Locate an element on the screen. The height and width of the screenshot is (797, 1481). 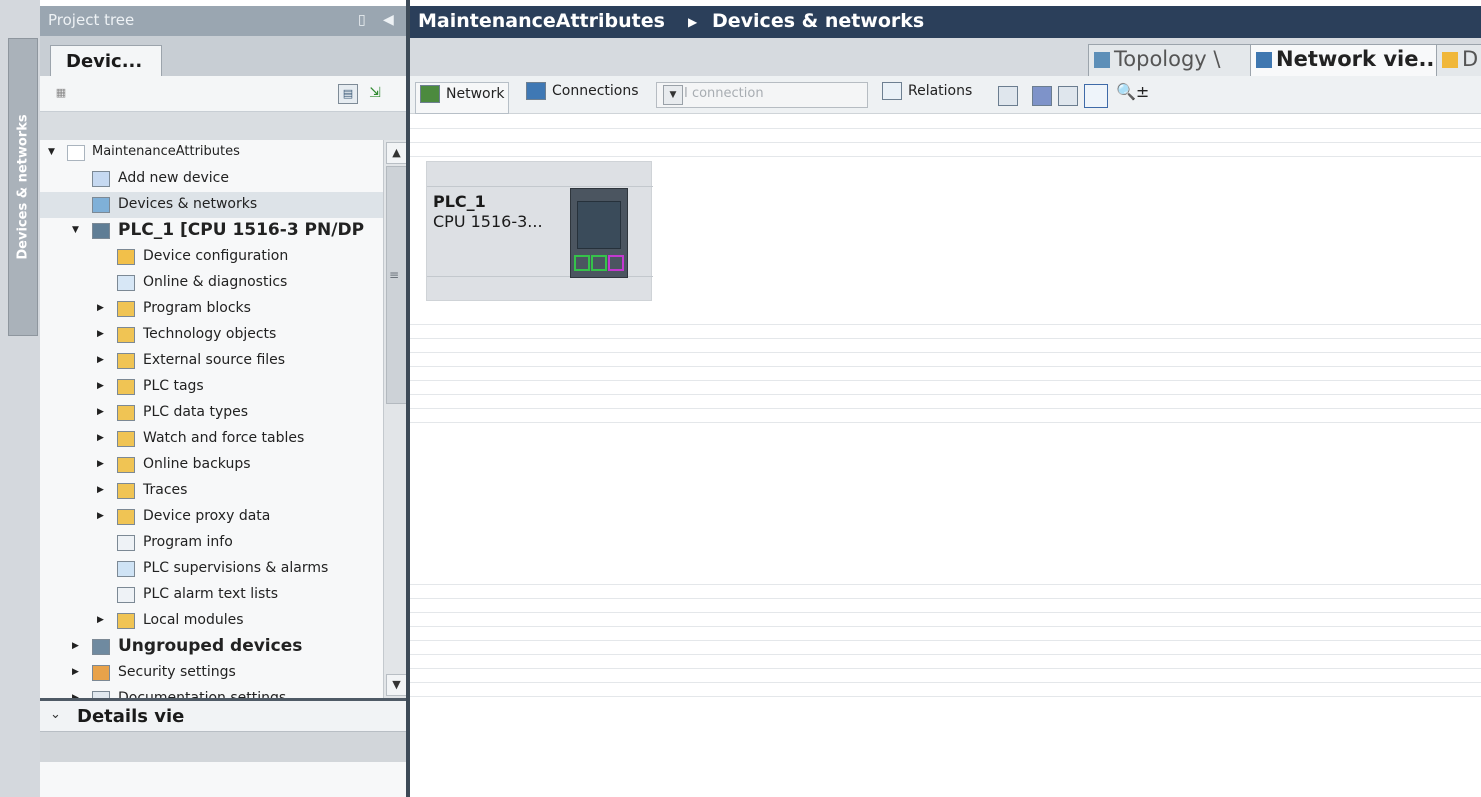
connections-mode-button: Connections is located at coordinates (582, 95).